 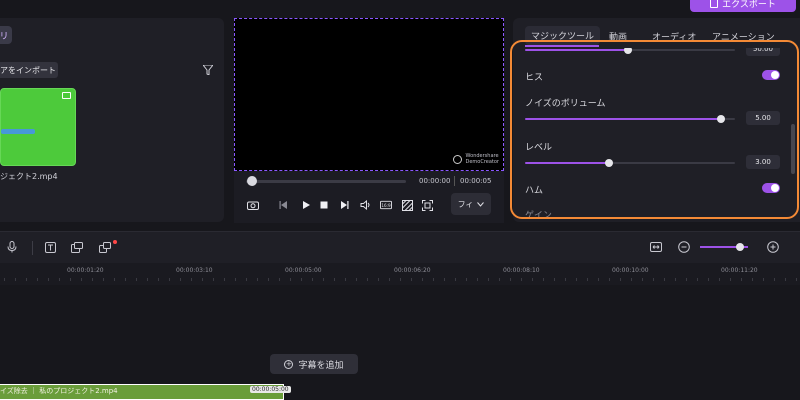 I want to click on next-frame-icon, so click(x=344, y=205).